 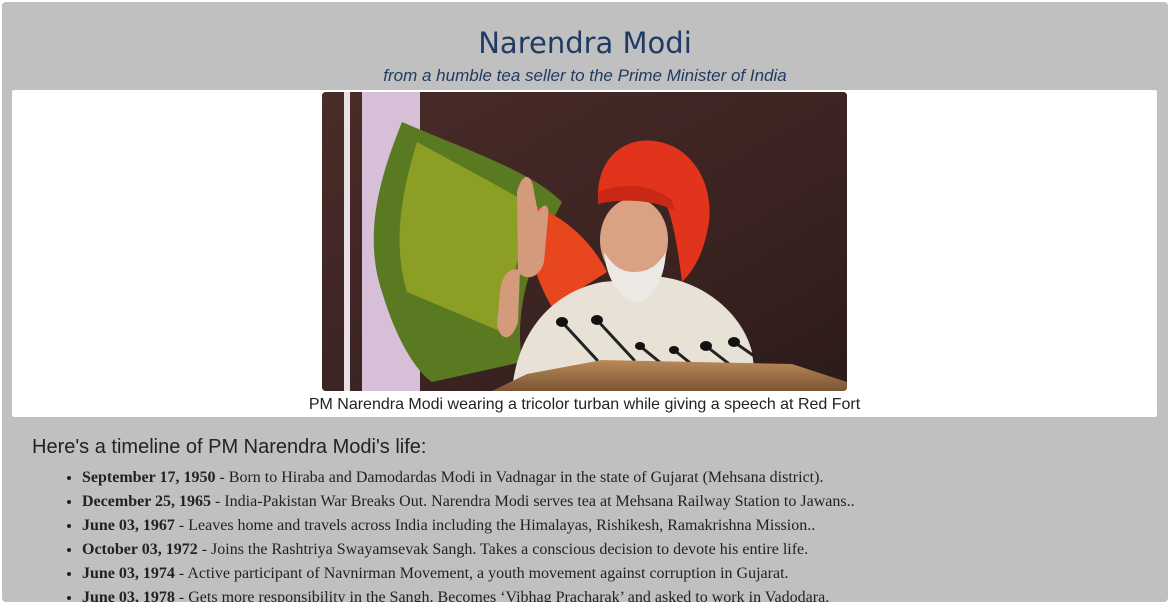 What do you see at coordinates (149, 477) in the screenshot?
I see `timeline-date: September 17, 1950` at bounding box center [149, 477].